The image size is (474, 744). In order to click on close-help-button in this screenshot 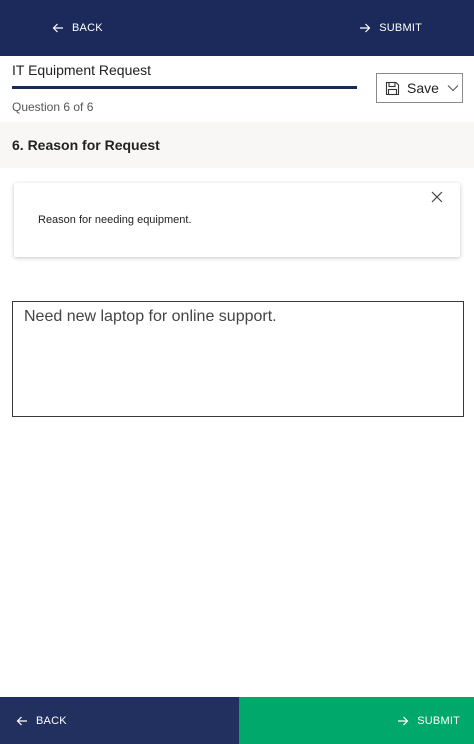, I will do `click(437, 197)`.